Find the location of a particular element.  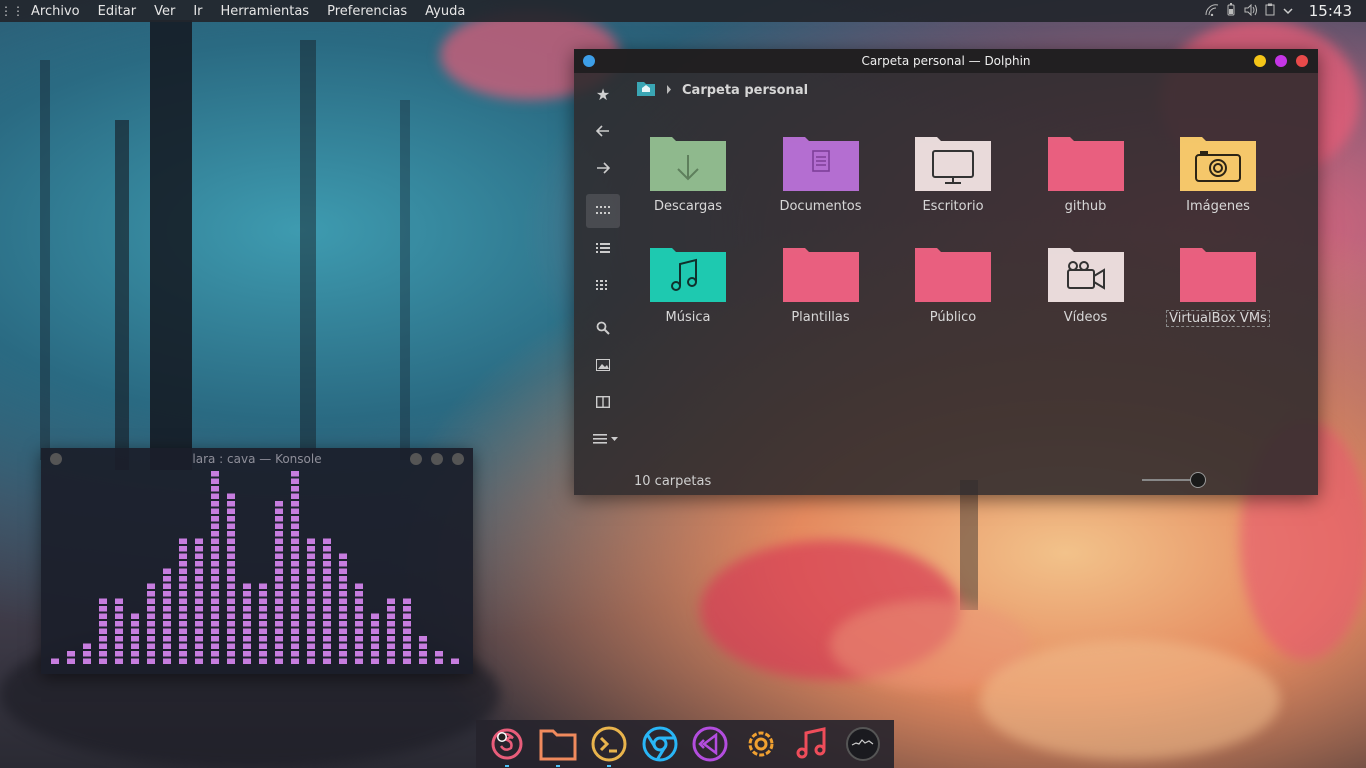

back-icon is located at coordinates (603, 131).